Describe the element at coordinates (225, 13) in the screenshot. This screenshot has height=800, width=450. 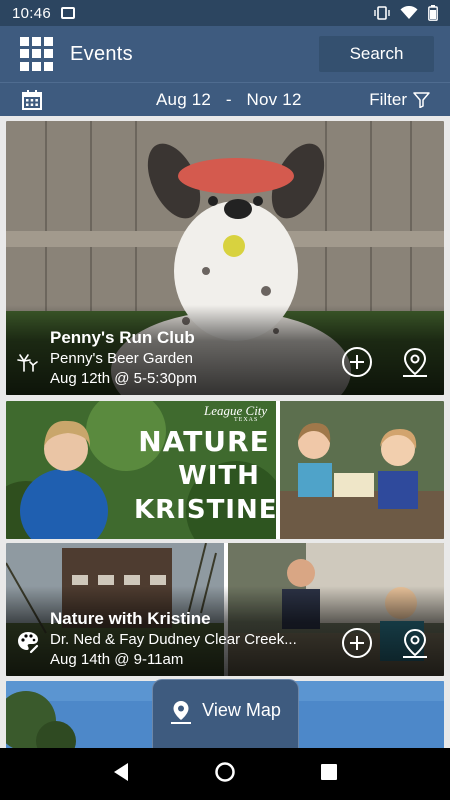
I see `status-bar: 10:46` at that location.